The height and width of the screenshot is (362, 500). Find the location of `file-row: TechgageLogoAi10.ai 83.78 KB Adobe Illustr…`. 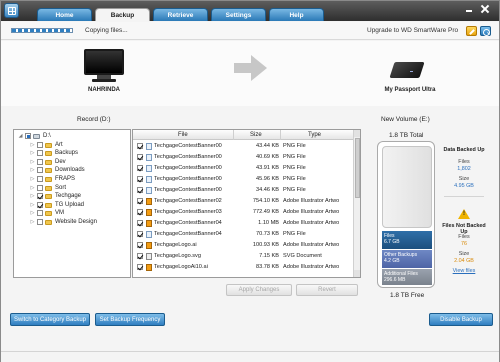

file-row: TechgageLogoAi10.ai 83.78 KB Adobe Illustr… is located at coordinates (243, 267).